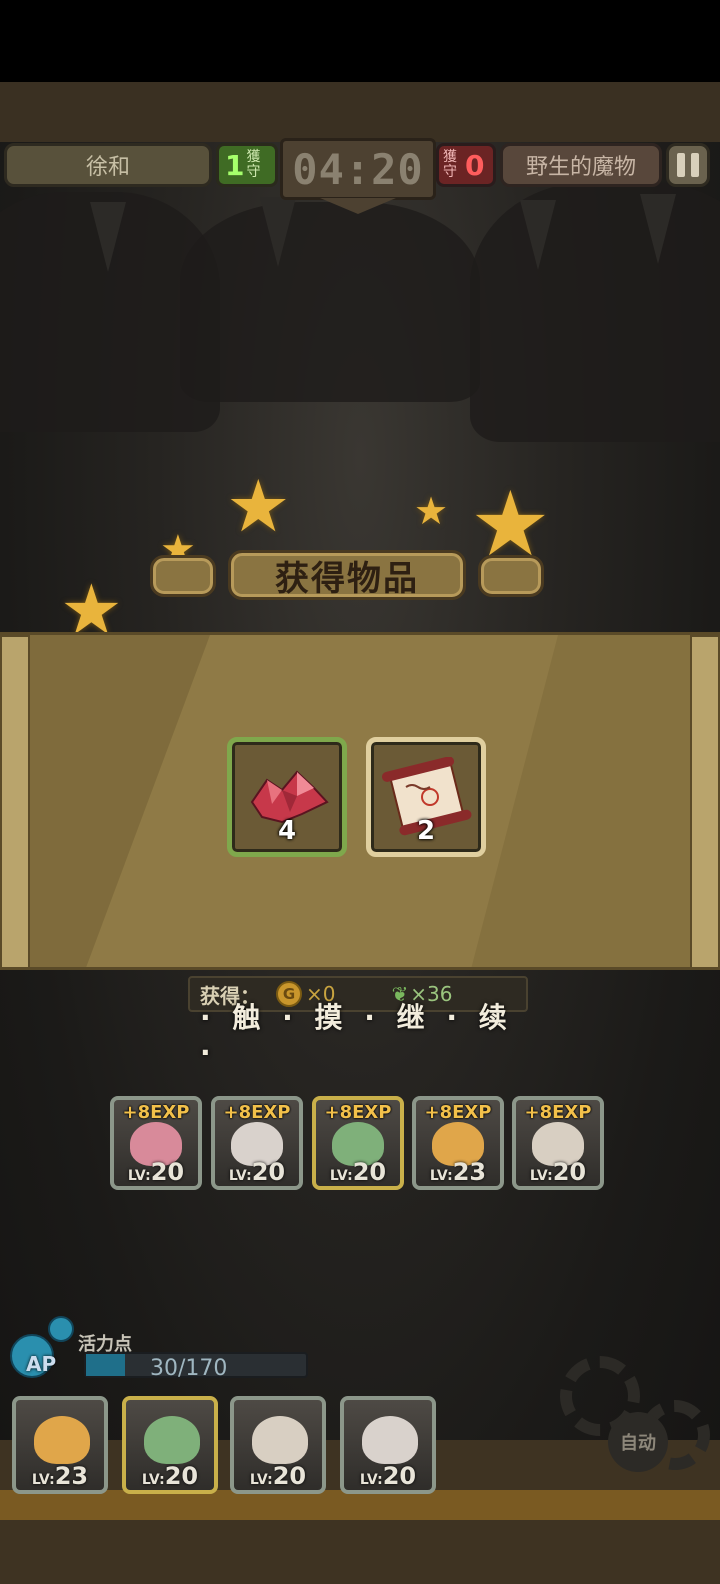 This screenshot has width=720, height=1584. Describe the element at coordinates (511, 576) in the screenshot. I see `banner-right-ornament` at that location.